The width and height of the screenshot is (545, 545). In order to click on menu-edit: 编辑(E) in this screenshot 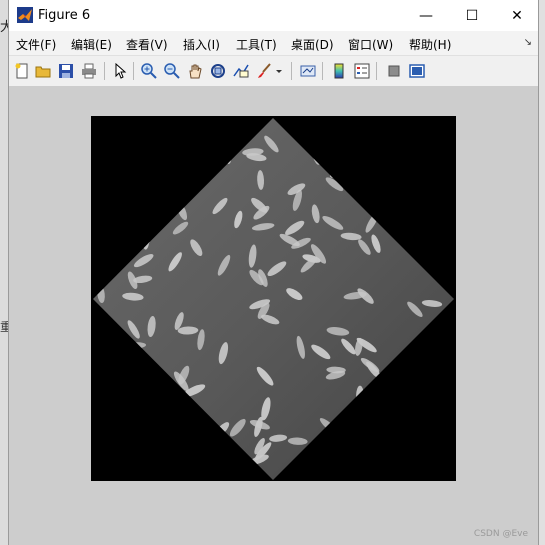, I will do `click(91, 44)`.